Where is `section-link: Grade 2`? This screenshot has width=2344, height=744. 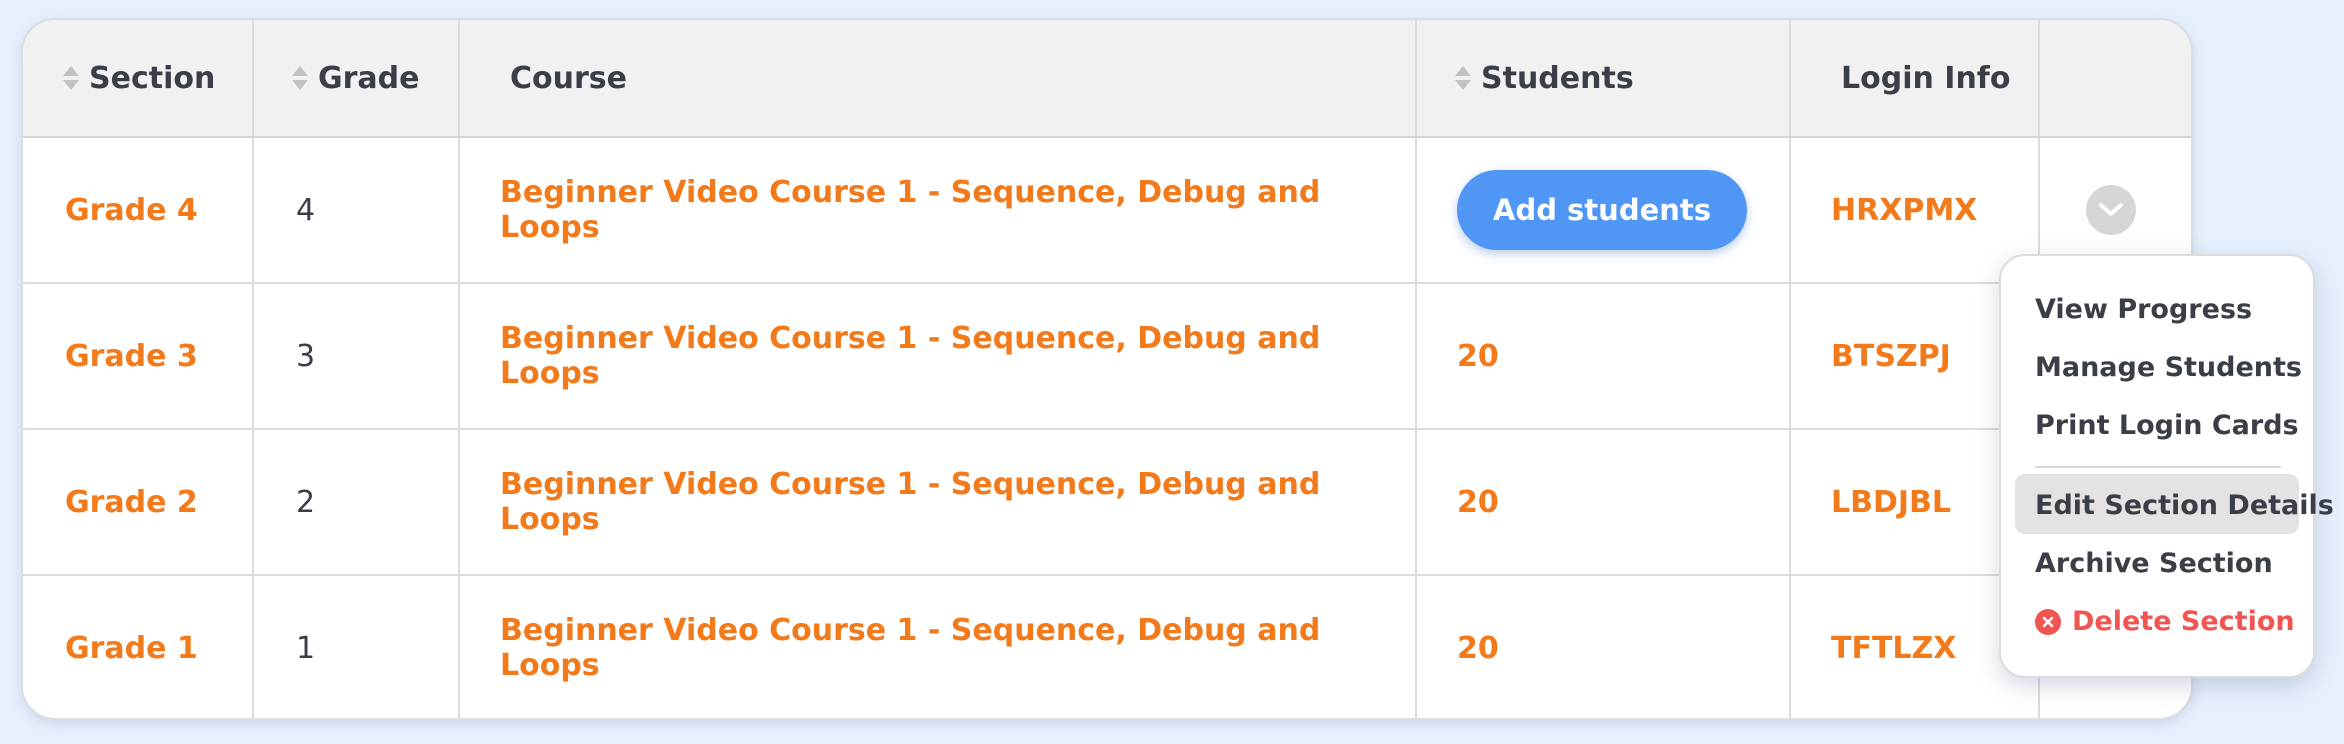
section-link: Grade 2 is located at coordinates (131, 502).